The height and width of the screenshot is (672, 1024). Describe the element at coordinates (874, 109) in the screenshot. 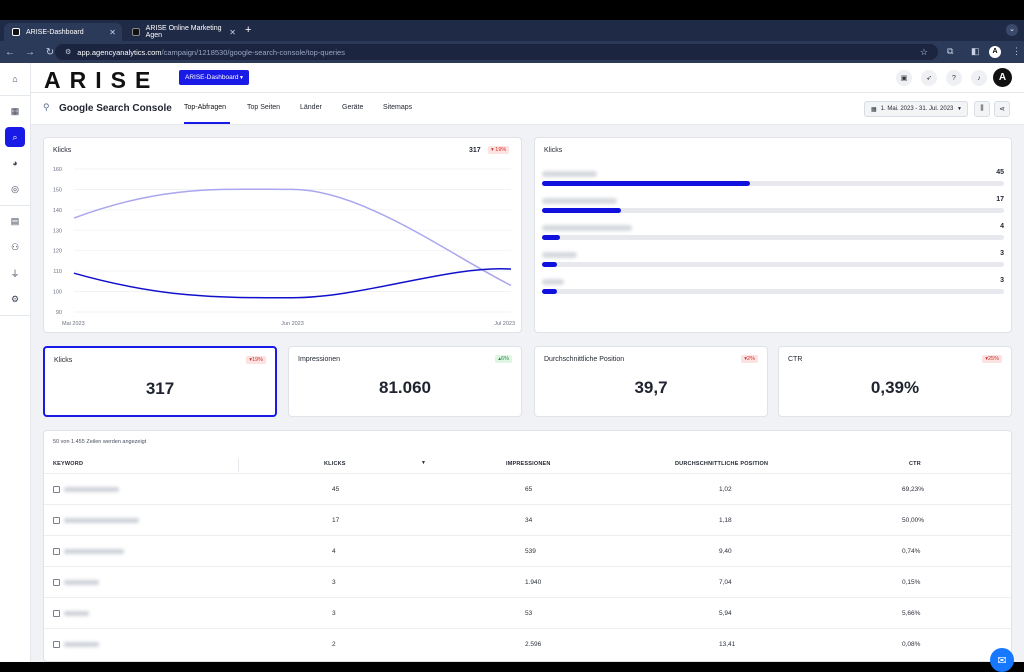

I see `calendar-icon: ▦` at that location.